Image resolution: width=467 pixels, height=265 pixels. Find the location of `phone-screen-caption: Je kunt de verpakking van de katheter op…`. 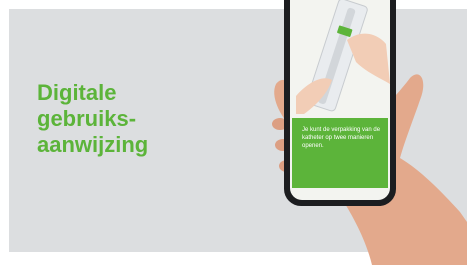

phone-screen-caption: Je kunt de verpakking van de katheter op… is located at coordinates (341, 138).